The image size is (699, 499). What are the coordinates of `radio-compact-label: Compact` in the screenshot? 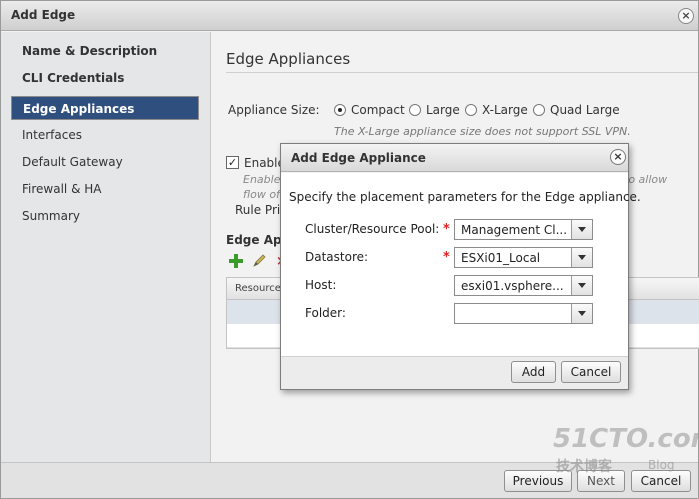 It's located at (378, 110).